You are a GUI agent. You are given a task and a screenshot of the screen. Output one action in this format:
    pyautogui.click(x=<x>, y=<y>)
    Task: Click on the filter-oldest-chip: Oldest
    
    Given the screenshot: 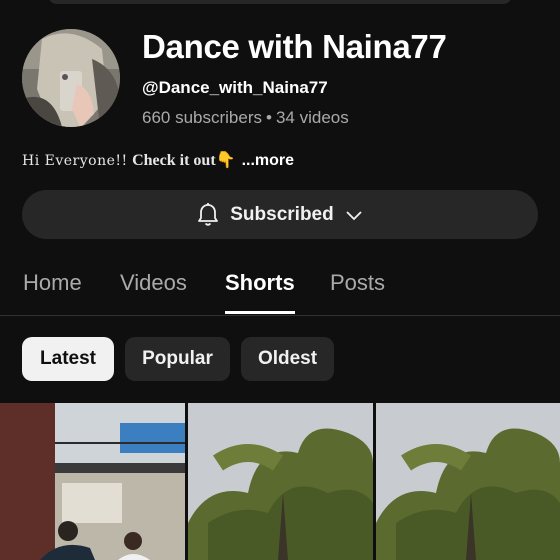 What is the action you would take?
    pyautogui.click(x=287, y=359)
    